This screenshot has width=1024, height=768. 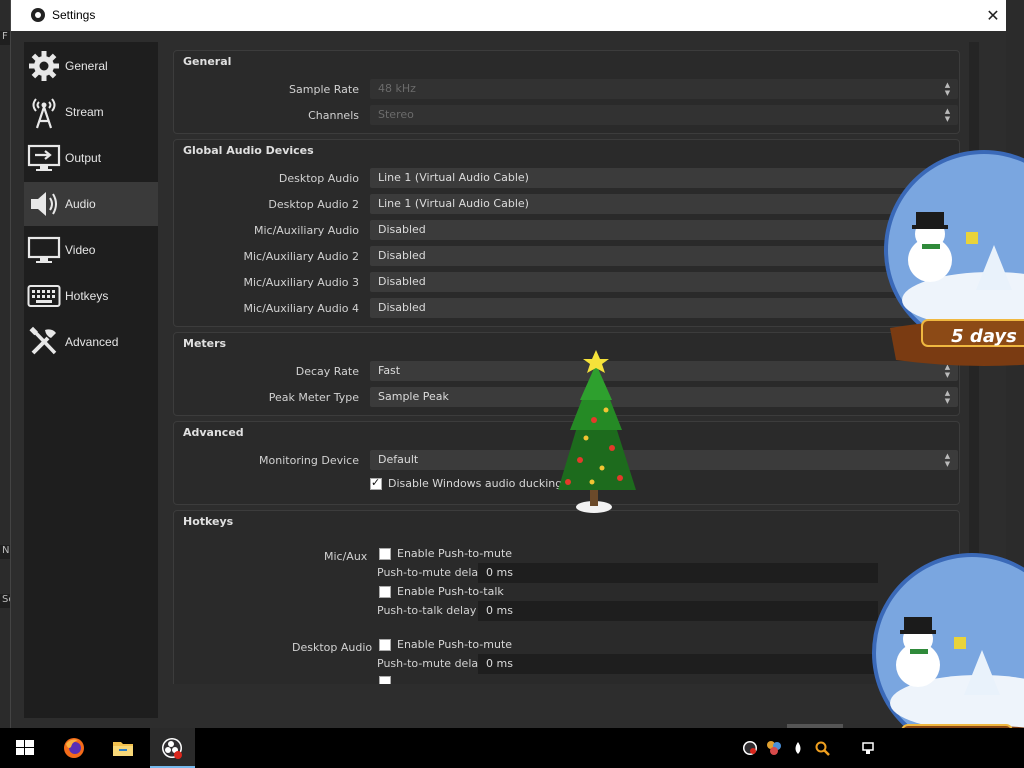 I want to click on sidebar-item-label: Advanced, so click(x=92, y=342).